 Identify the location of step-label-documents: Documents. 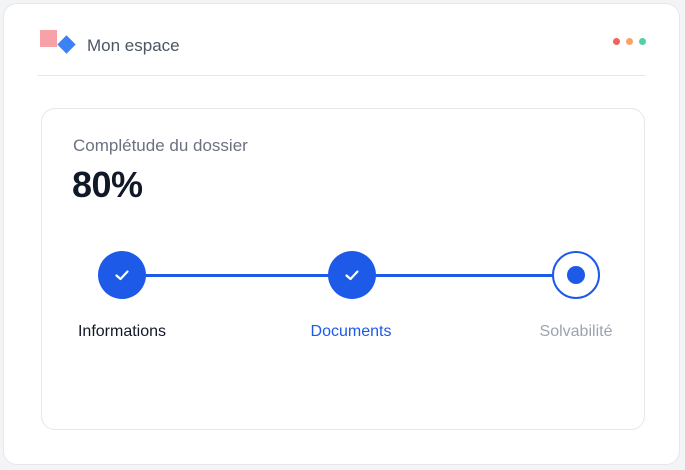
(351, 332).